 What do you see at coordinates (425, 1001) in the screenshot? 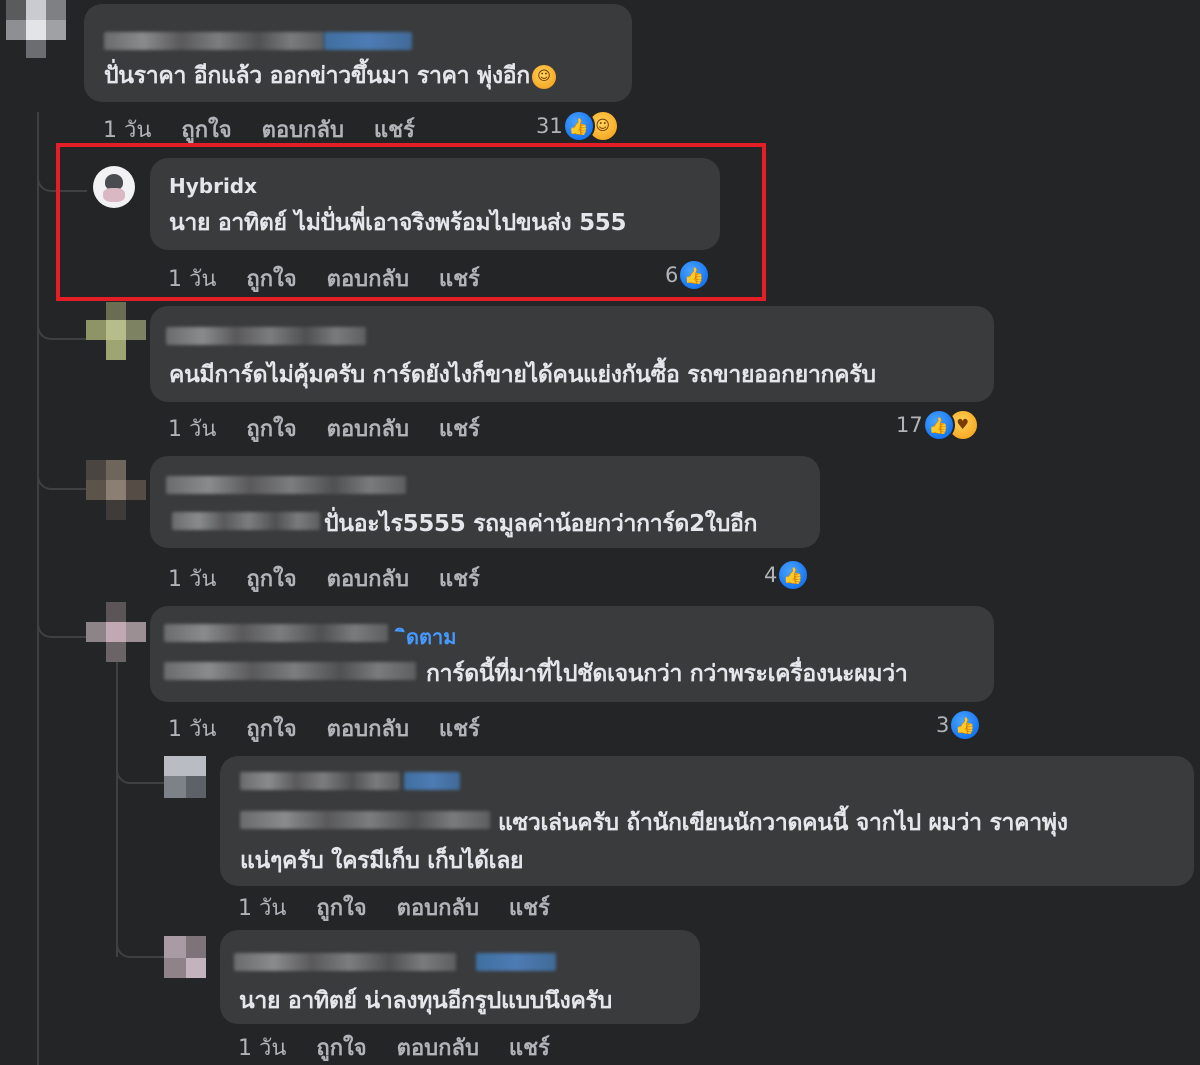
I see `comment-text: นาย อาทิตย์ น่าลงทุนอีกรูปแบบนึงครับ` at bounding box center [425, 1001].